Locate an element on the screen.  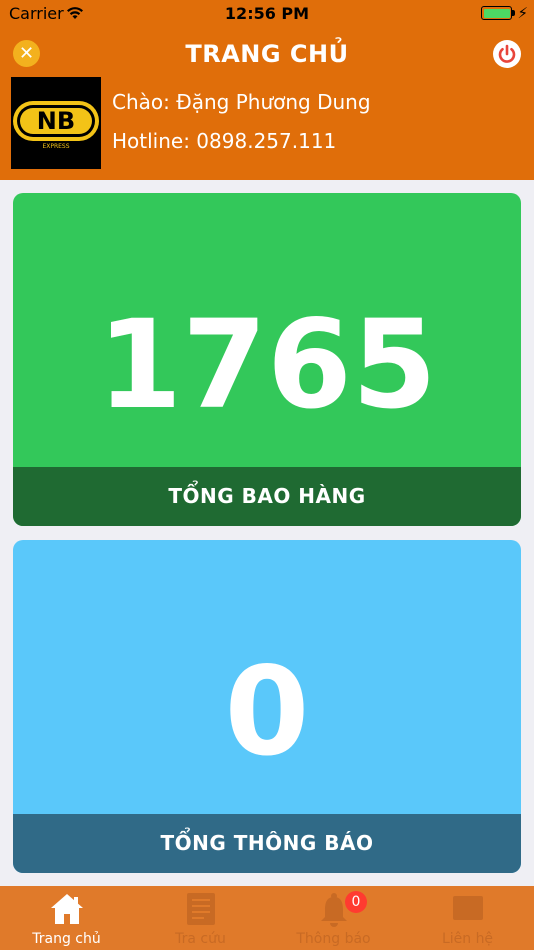
total-notifications-label: TỔNG THÔNG BÁO is located at coordinates (267, 843).